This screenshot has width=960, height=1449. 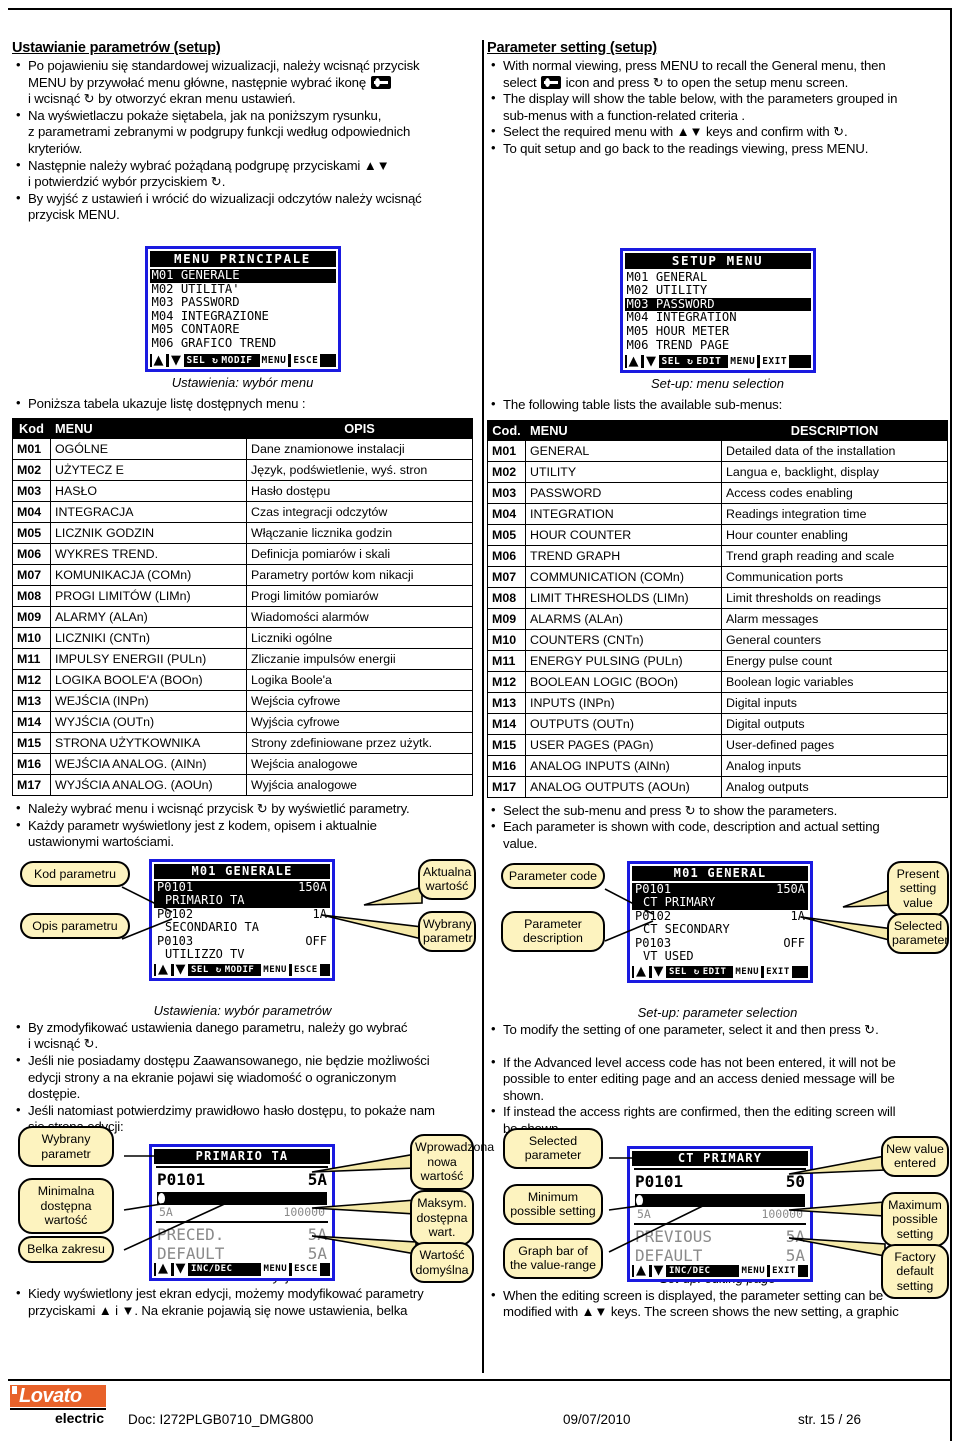 What do you see at coordinates (148, 575) in the screenshot?
I see `cell-menu: KOMUNIKACJA (COMn)` at bounding box center [148, 575].